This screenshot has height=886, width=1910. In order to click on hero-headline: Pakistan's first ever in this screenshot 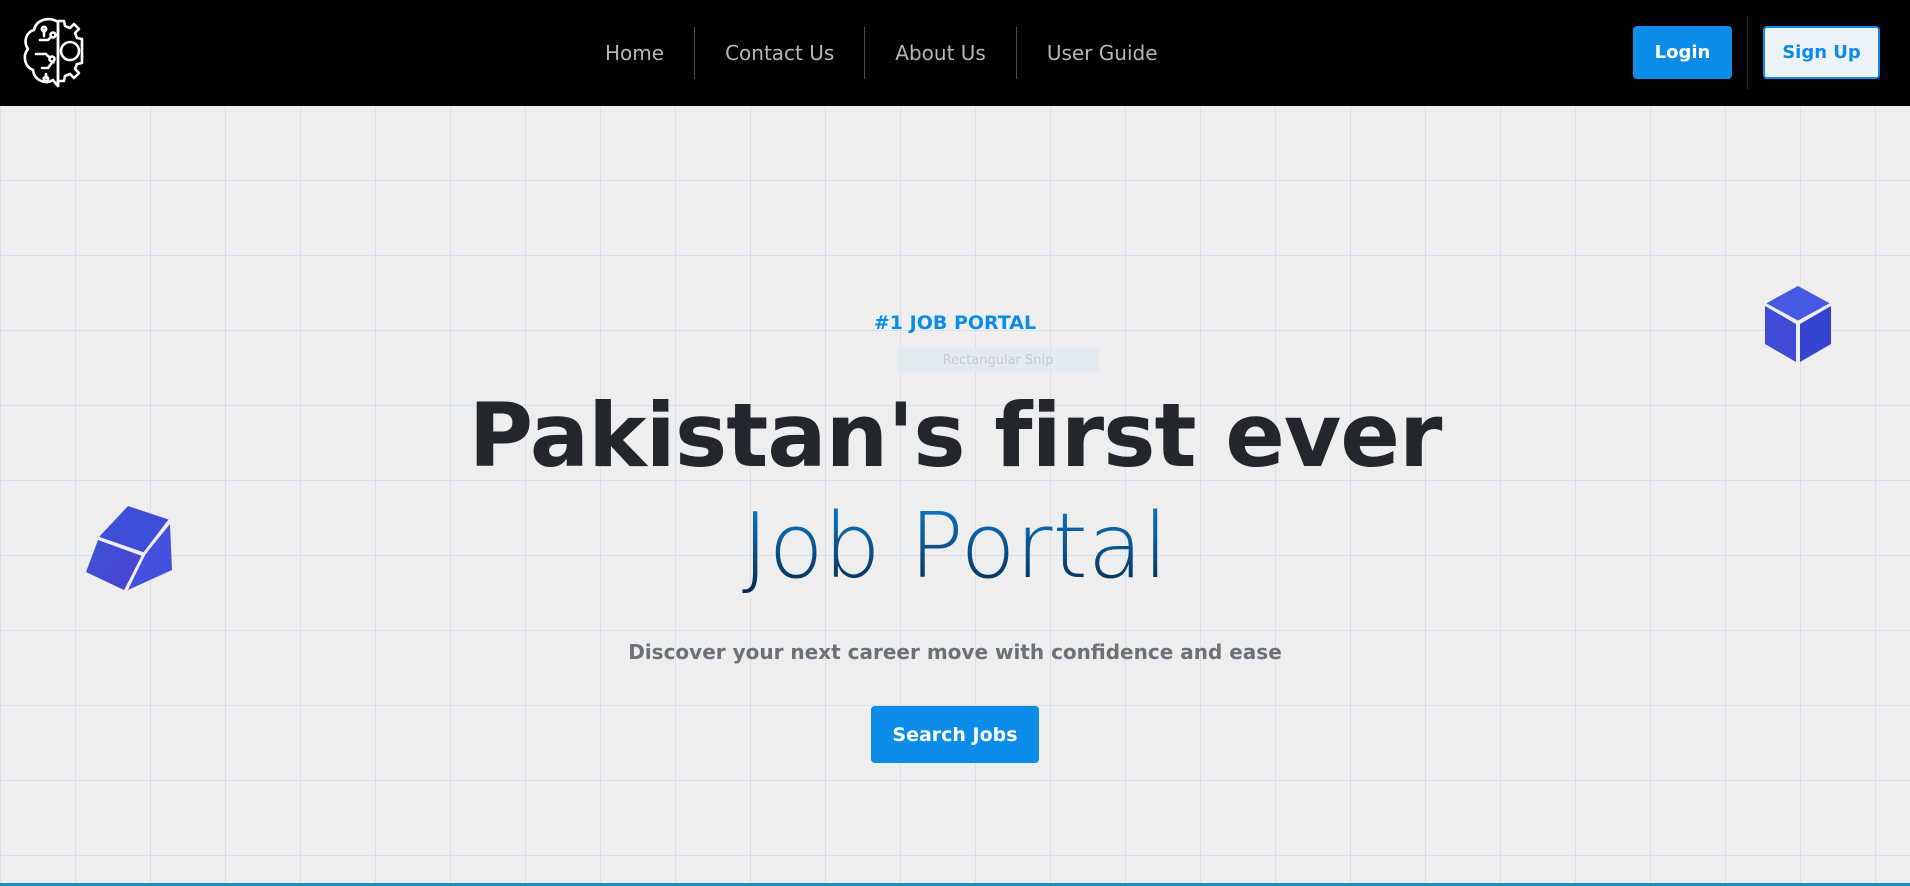, I will do `click(955, 435)`.